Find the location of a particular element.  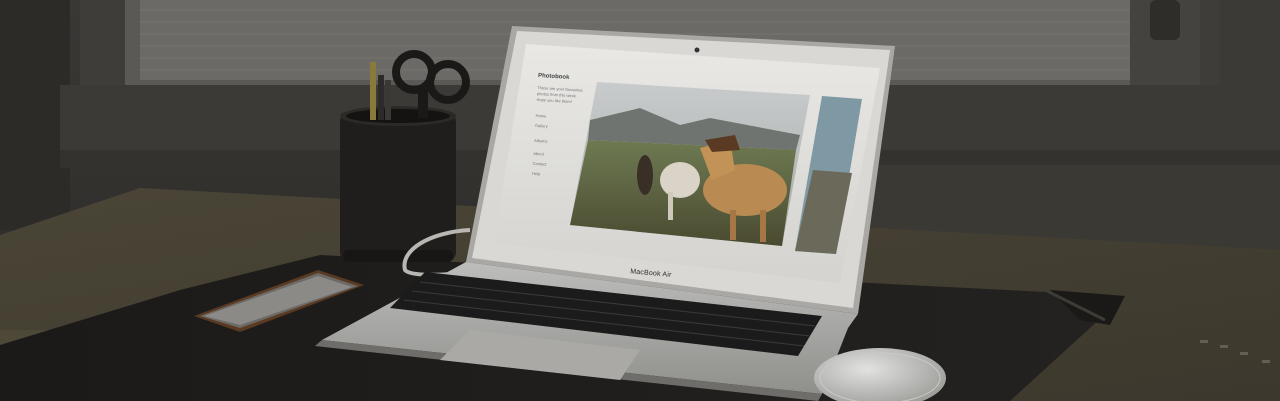

menu-item: Gallery is located at coordinates (541, 126).